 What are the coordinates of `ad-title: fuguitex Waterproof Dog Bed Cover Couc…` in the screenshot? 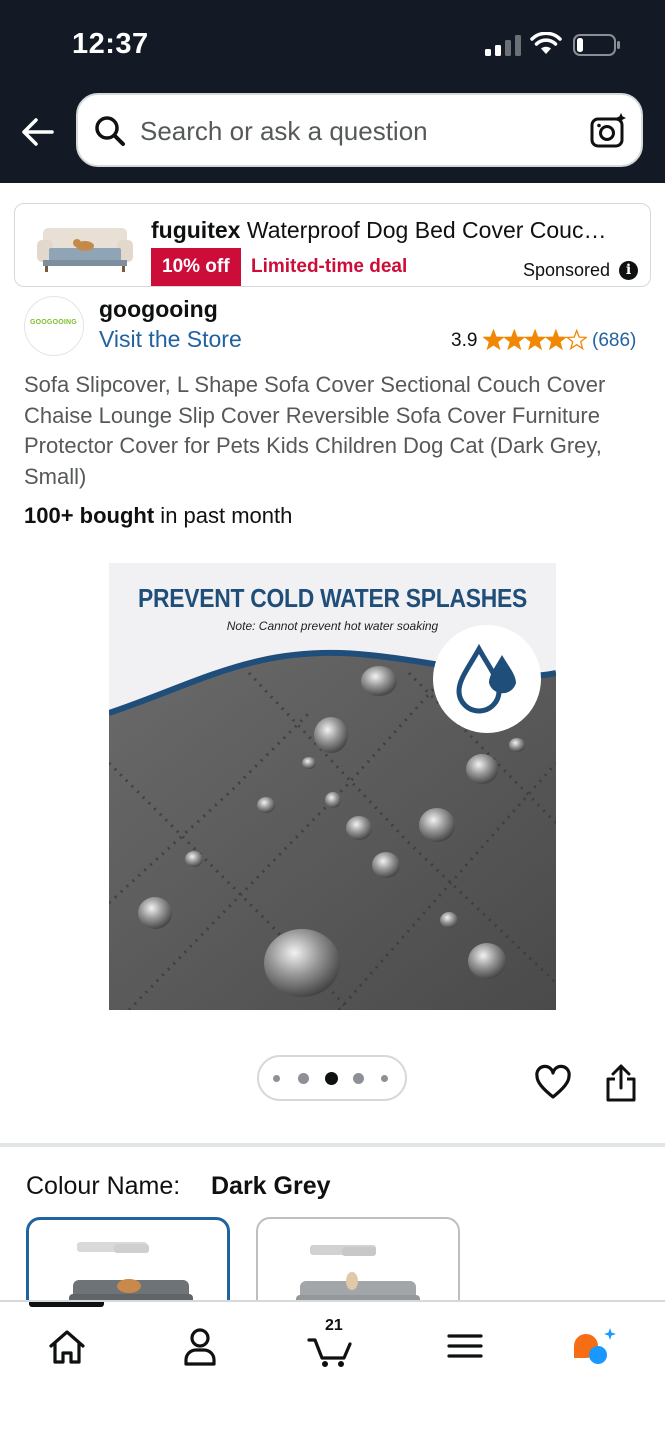 It's located at (396, 230).